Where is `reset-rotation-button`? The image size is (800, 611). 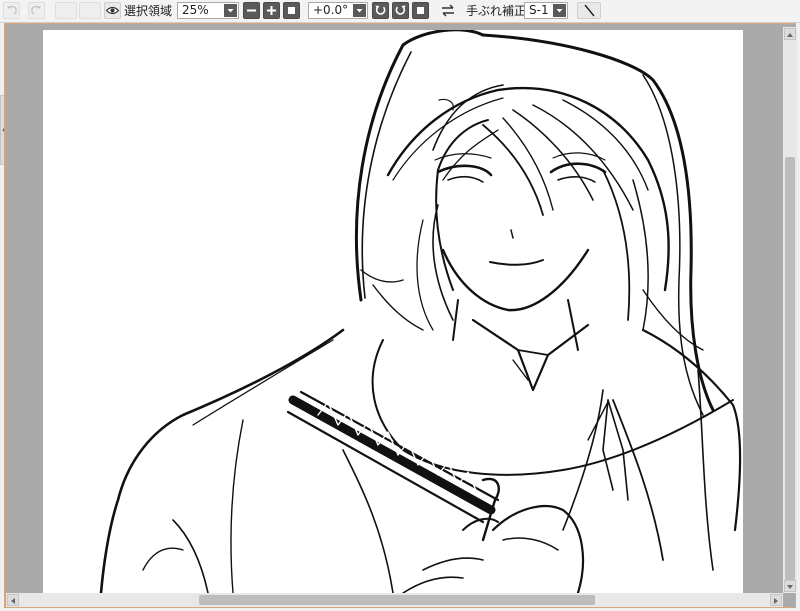
reset-rotation-button is located at coordinates (420, 10).